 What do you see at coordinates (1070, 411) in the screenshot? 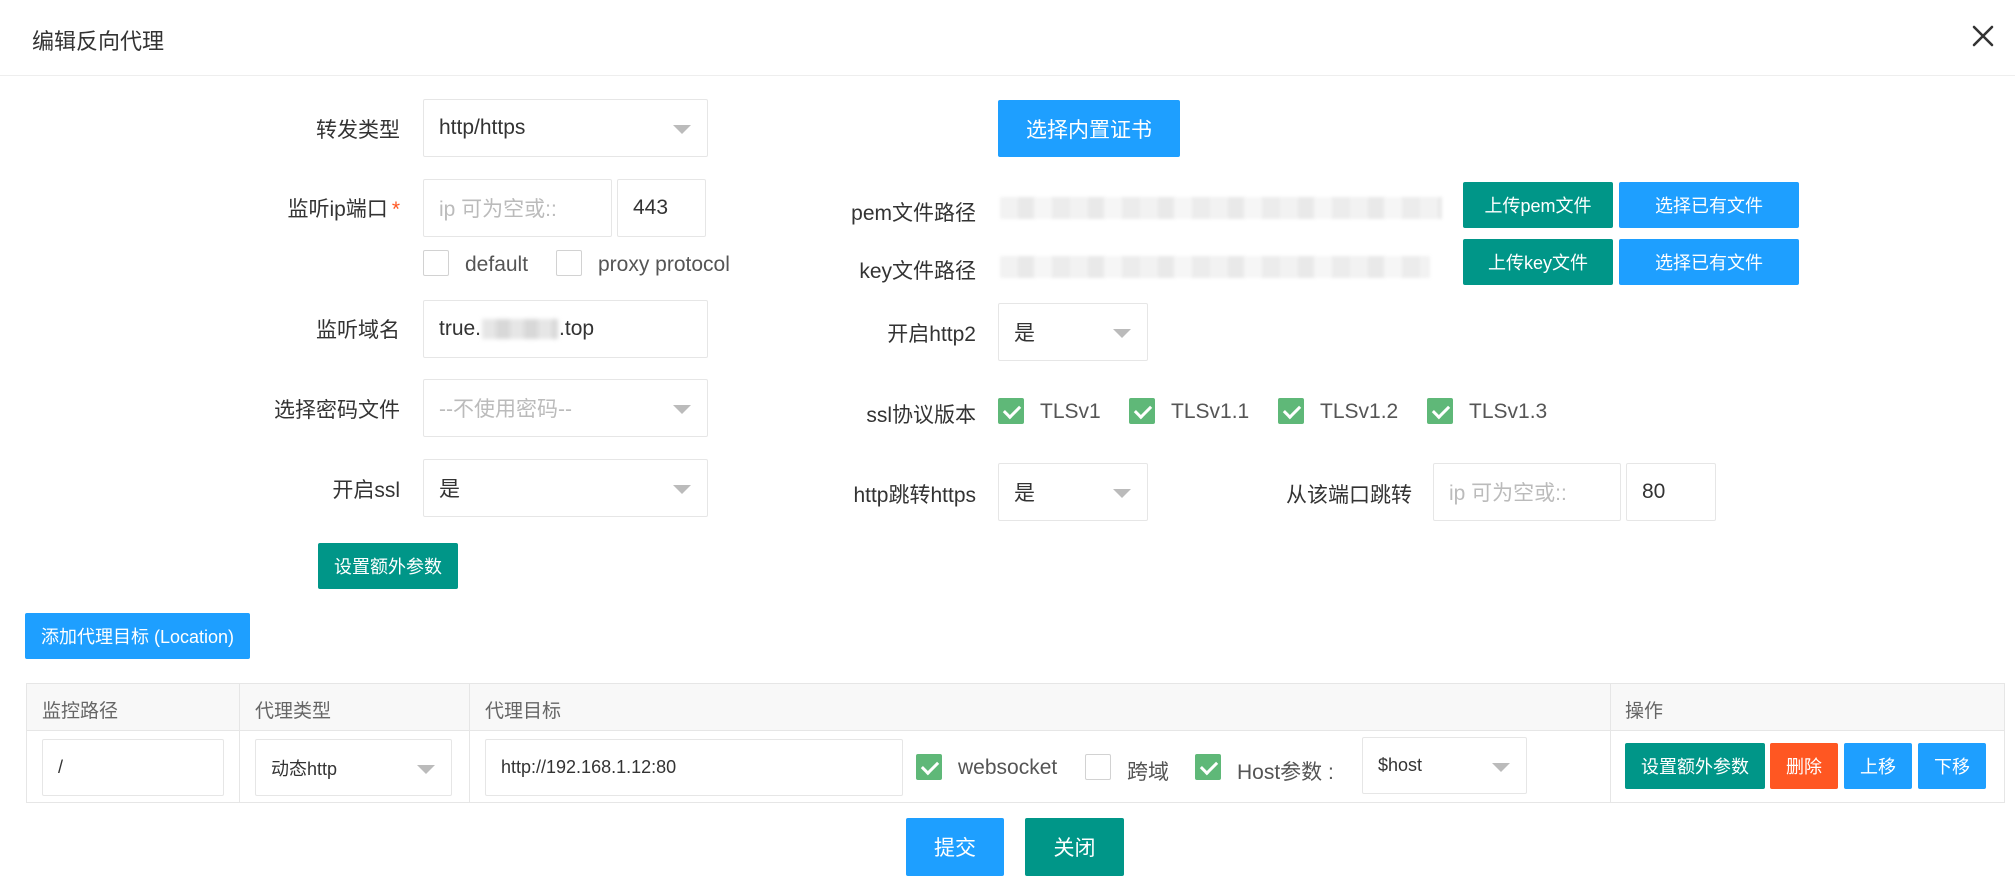
I see `tlsv1-label: TLSv1` at bounding box center [1070, 411].